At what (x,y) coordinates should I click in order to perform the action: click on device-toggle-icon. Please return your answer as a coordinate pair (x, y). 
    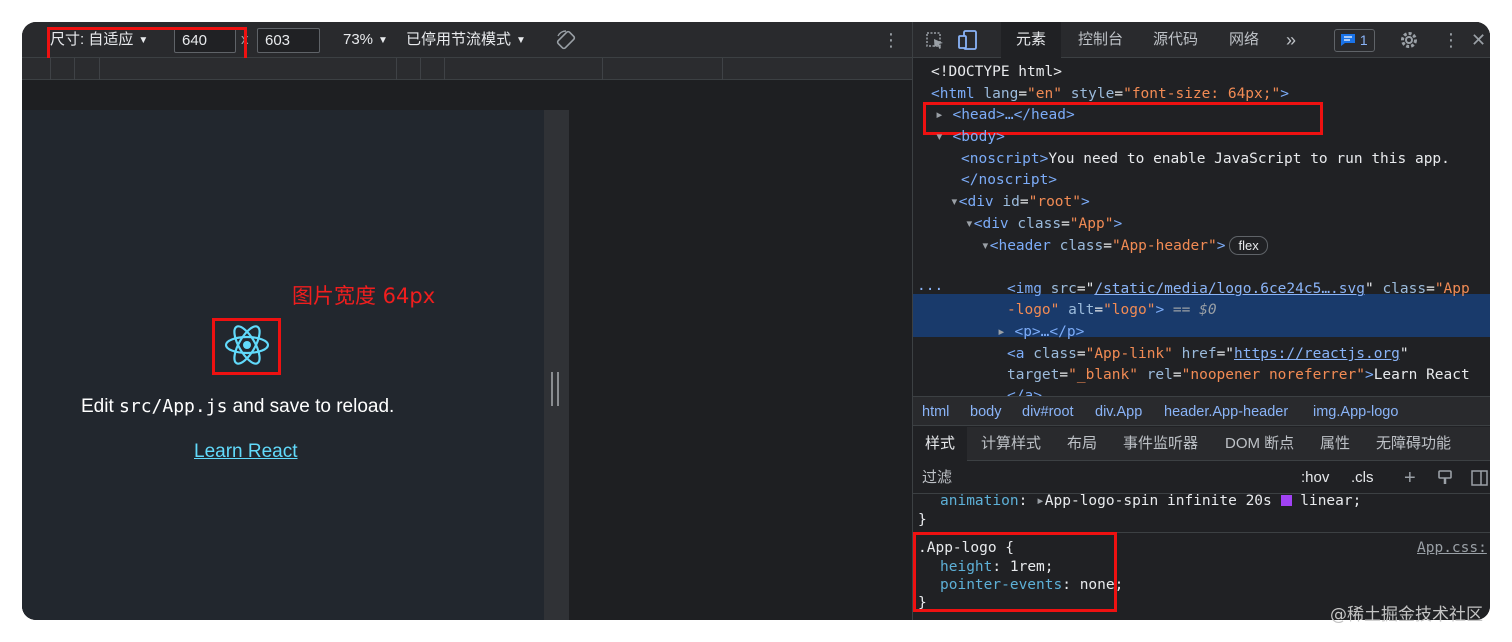
    Looking at the image, I should click on (968, 40).